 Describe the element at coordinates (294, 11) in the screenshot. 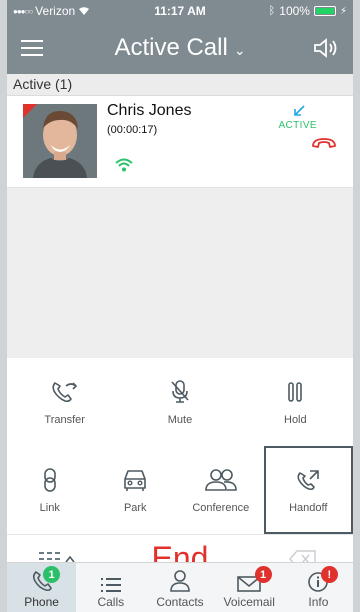

I see `battery-percent: 100%` at that location.